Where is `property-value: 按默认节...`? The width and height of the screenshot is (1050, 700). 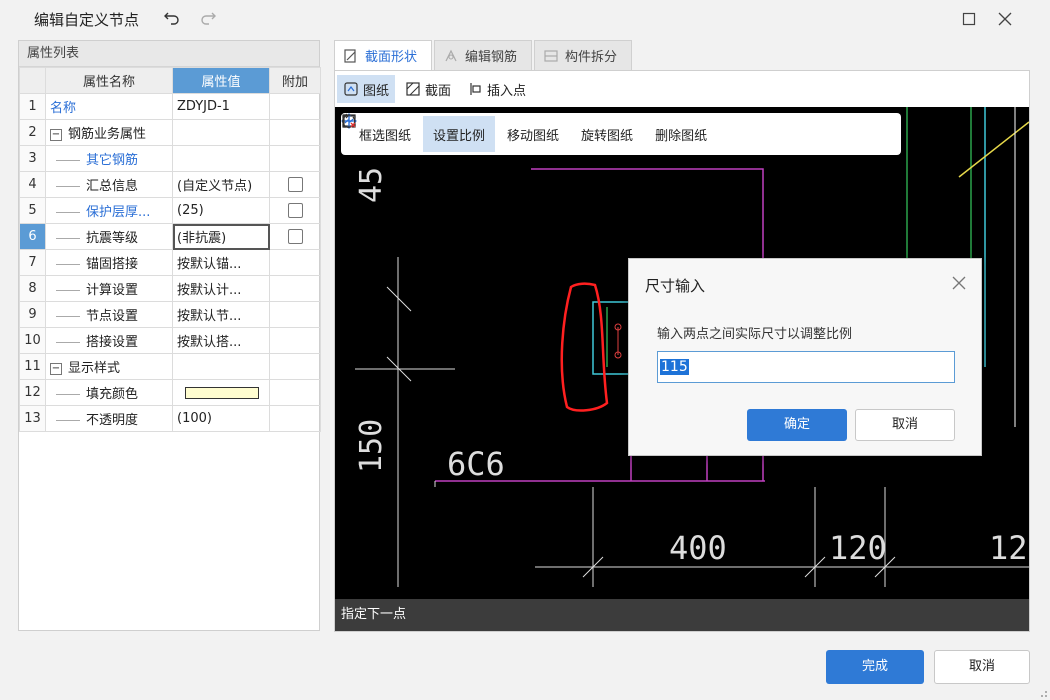 property-value: 按默认节... is located at coordinates (221, 314).